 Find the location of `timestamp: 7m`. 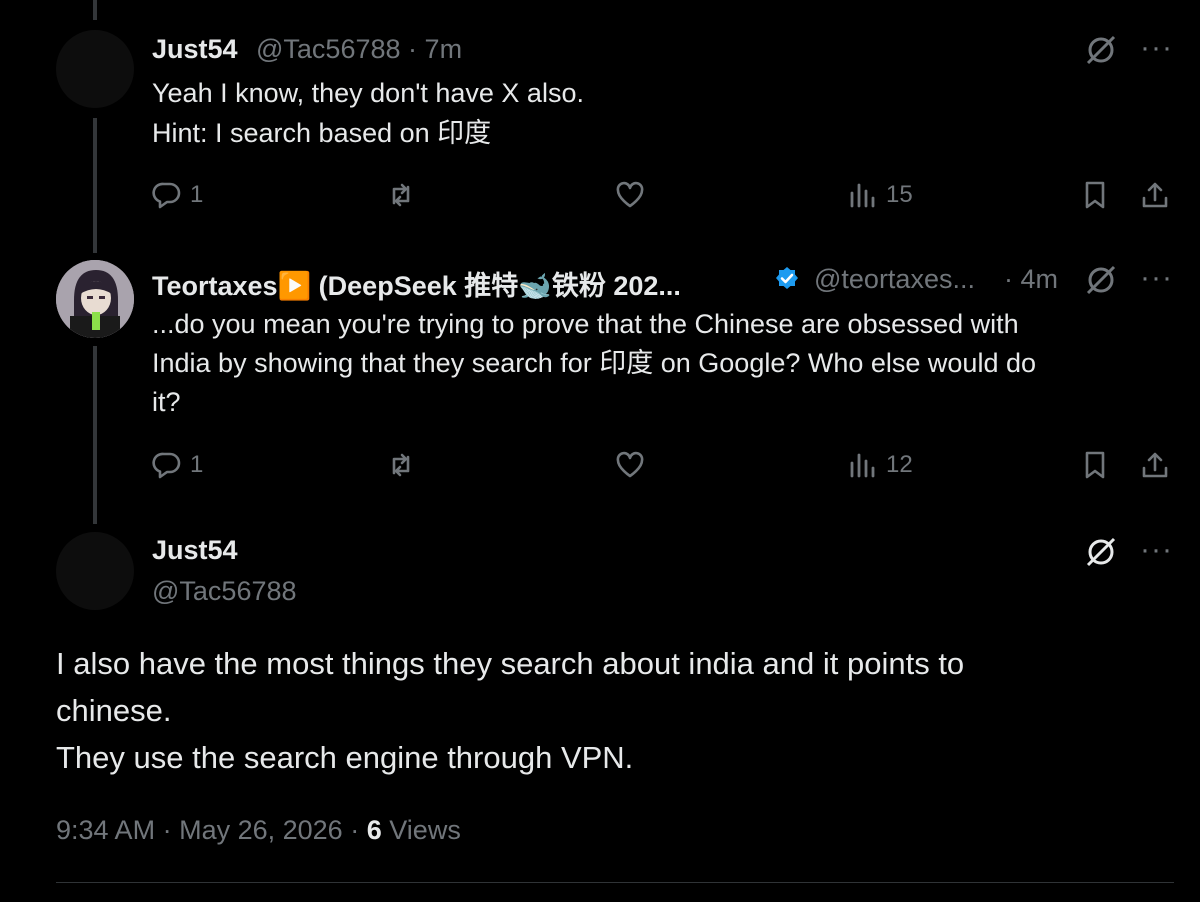

timestamp: 7m is located at coordinates (444, 49).